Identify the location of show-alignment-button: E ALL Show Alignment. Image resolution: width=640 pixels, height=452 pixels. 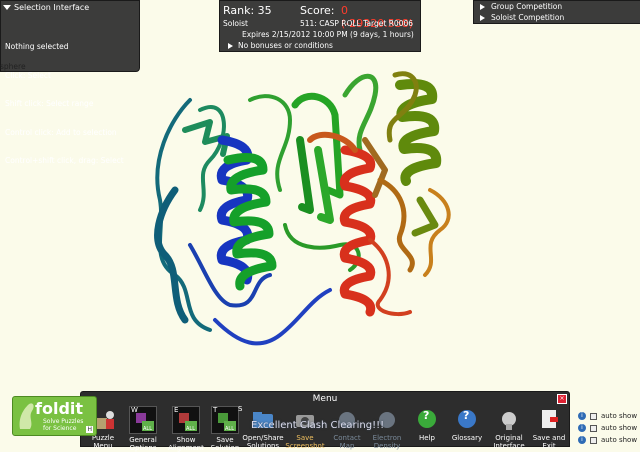
(186, 429).